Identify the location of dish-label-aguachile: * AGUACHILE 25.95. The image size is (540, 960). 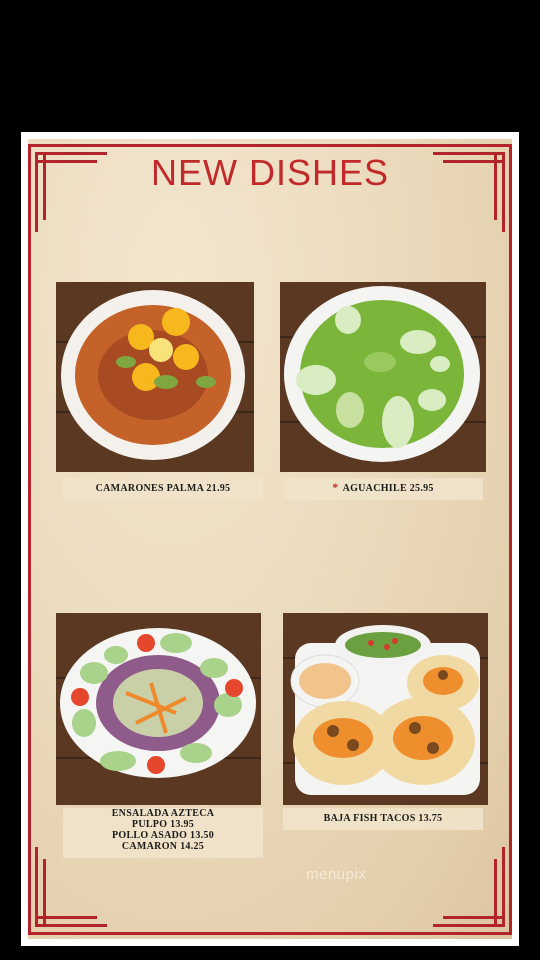
(383, 489).